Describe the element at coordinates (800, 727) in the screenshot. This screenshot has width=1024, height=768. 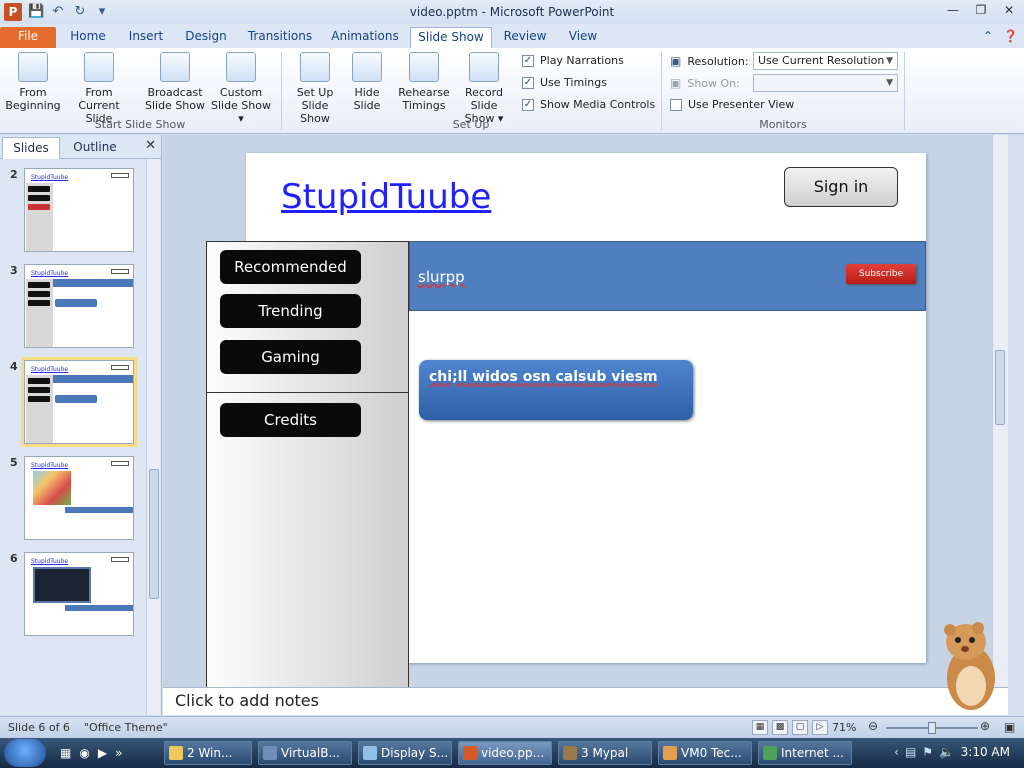
I see `reading-view-icon: ▢` at that location.